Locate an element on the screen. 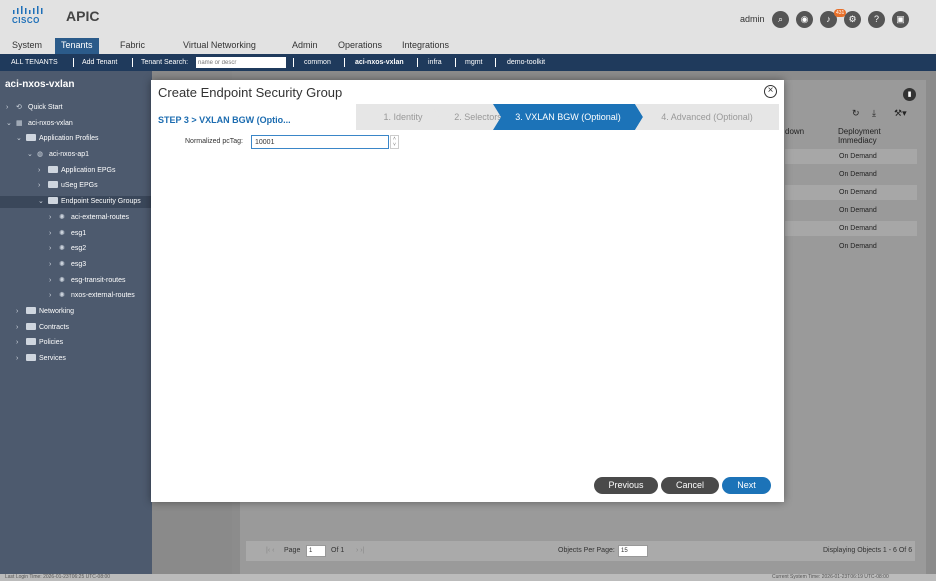 This screenshot has height=581, width=936. first-page-icon: |‹ ‹ is located at coordinates (270, 550).